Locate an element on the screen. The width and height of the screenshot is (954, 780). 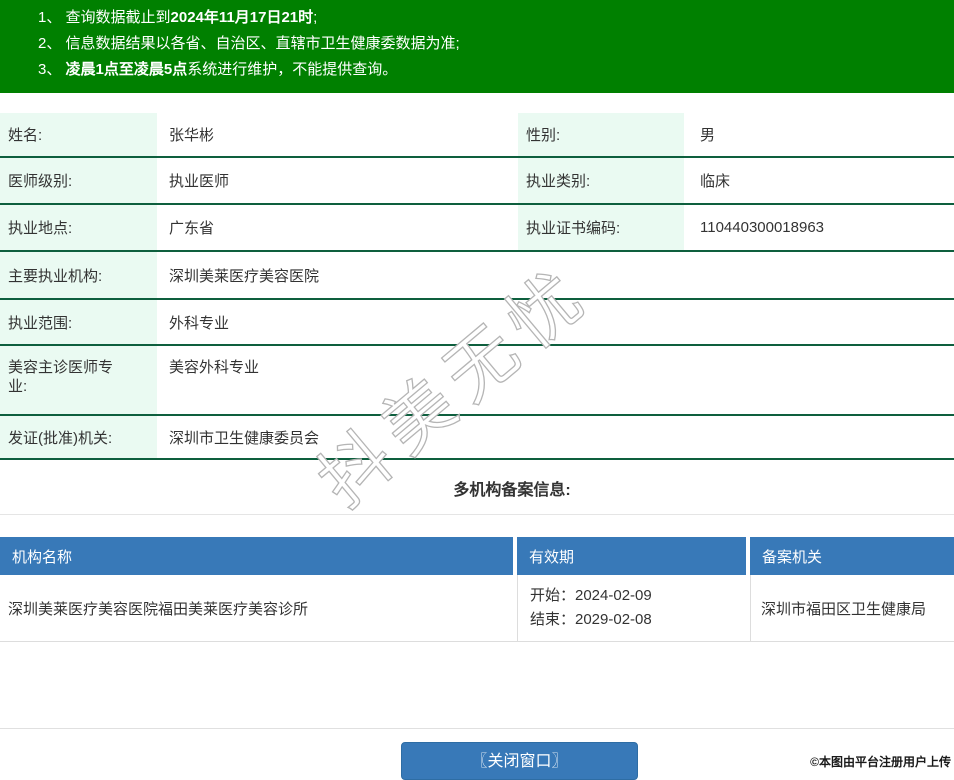
field-label-practice-scope: 执业范围: is located at coordinates (78, 322).